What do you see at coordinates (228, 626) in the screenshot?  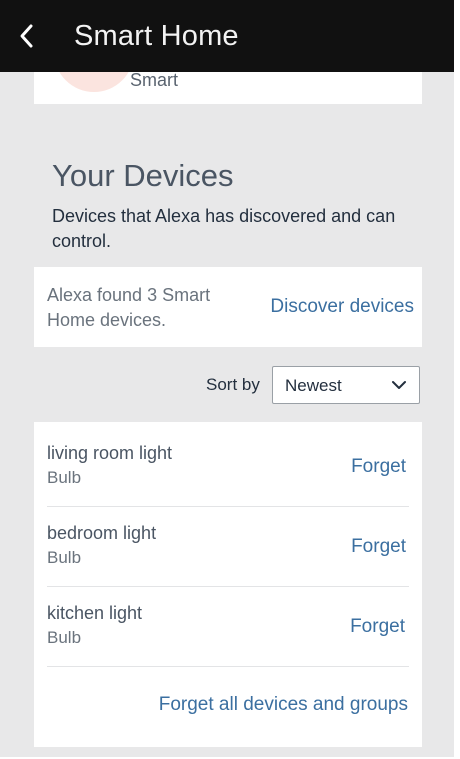 I see `device-row: kitchen light Bulb Forget` at bounding box center [228, 626].